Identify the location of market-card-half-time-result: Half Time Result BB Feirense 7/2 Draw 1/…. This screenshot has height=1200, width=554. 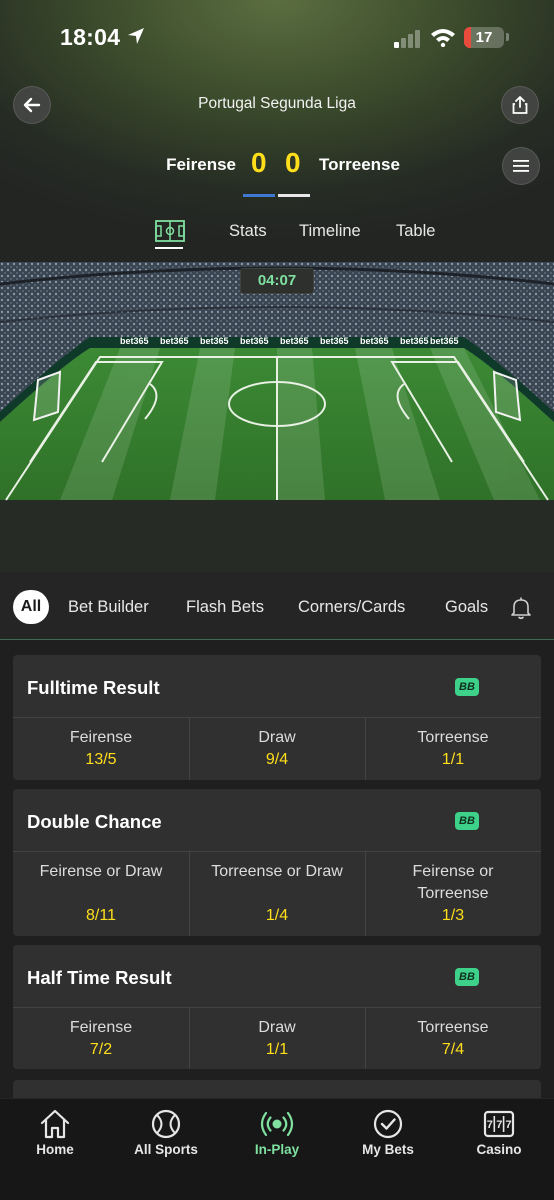
(277, 1007).